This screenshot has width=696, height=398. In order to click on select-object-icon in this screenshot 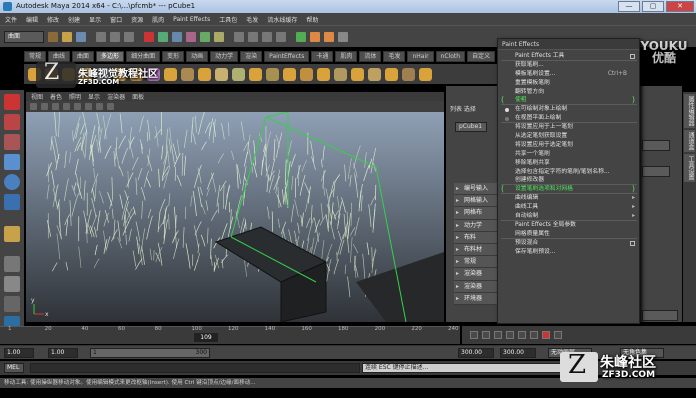, I will do `click(115, 36)`.